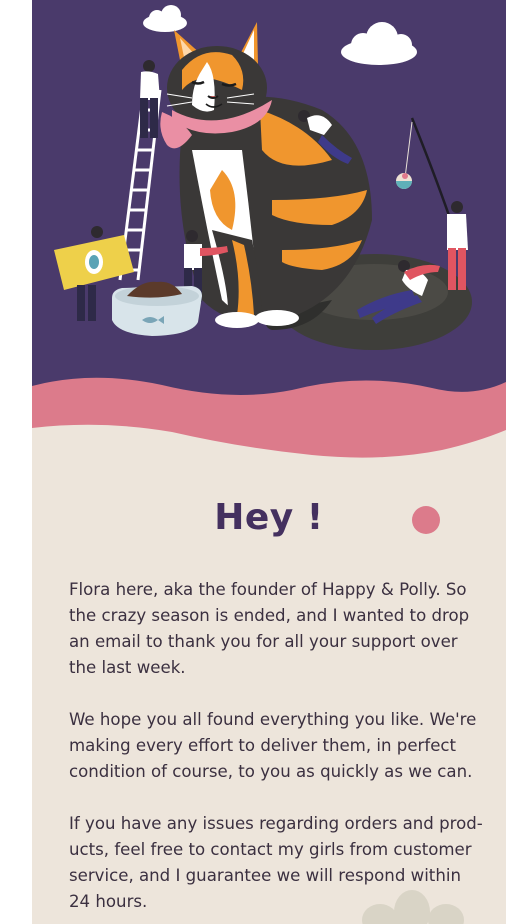  I want to click on leaf-decoration-icon, so click(413, 907).